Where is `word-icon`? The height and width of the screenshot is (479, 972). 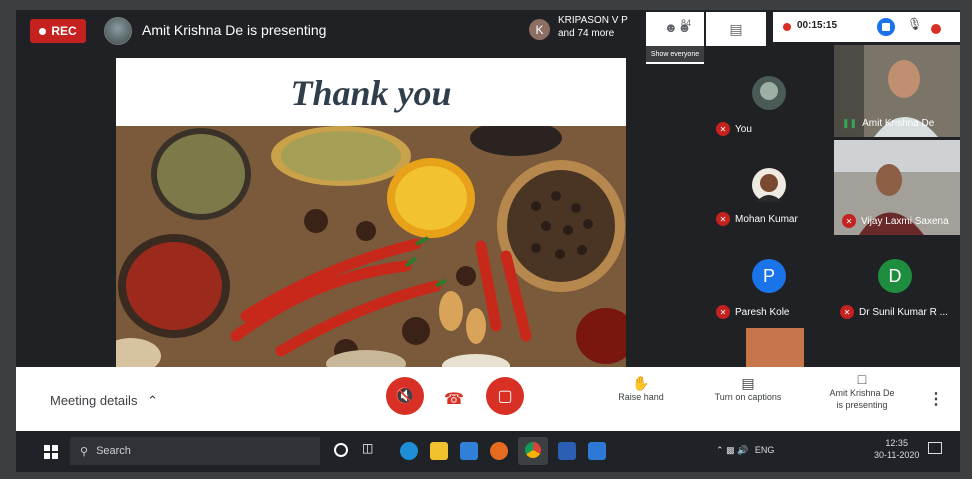
word-icon is located at coordinates (567, 451).